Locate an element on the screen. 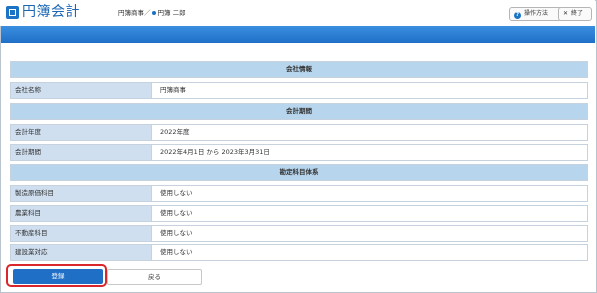 The image size is (597, 293). exit-button-label: 終了 is located at coordinates (577, 13).